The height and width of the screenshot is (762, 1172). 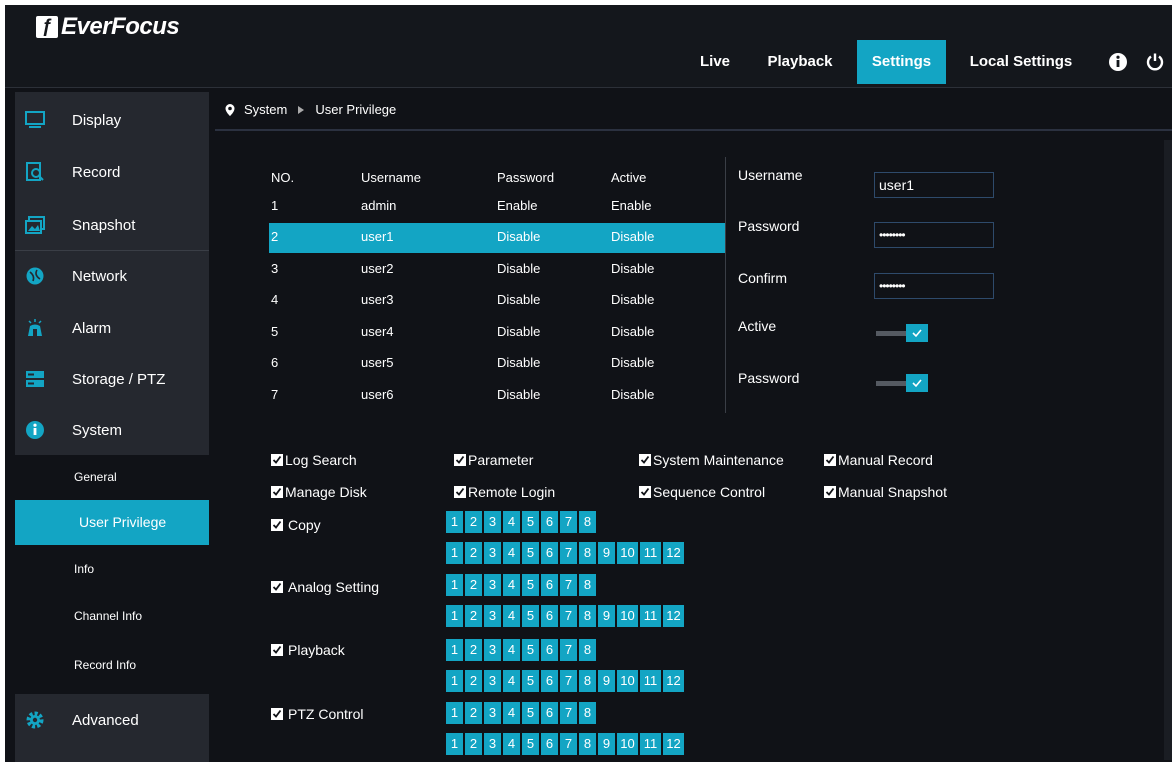 I want to click on sub-item-general: General, so click(x=112, y=477).